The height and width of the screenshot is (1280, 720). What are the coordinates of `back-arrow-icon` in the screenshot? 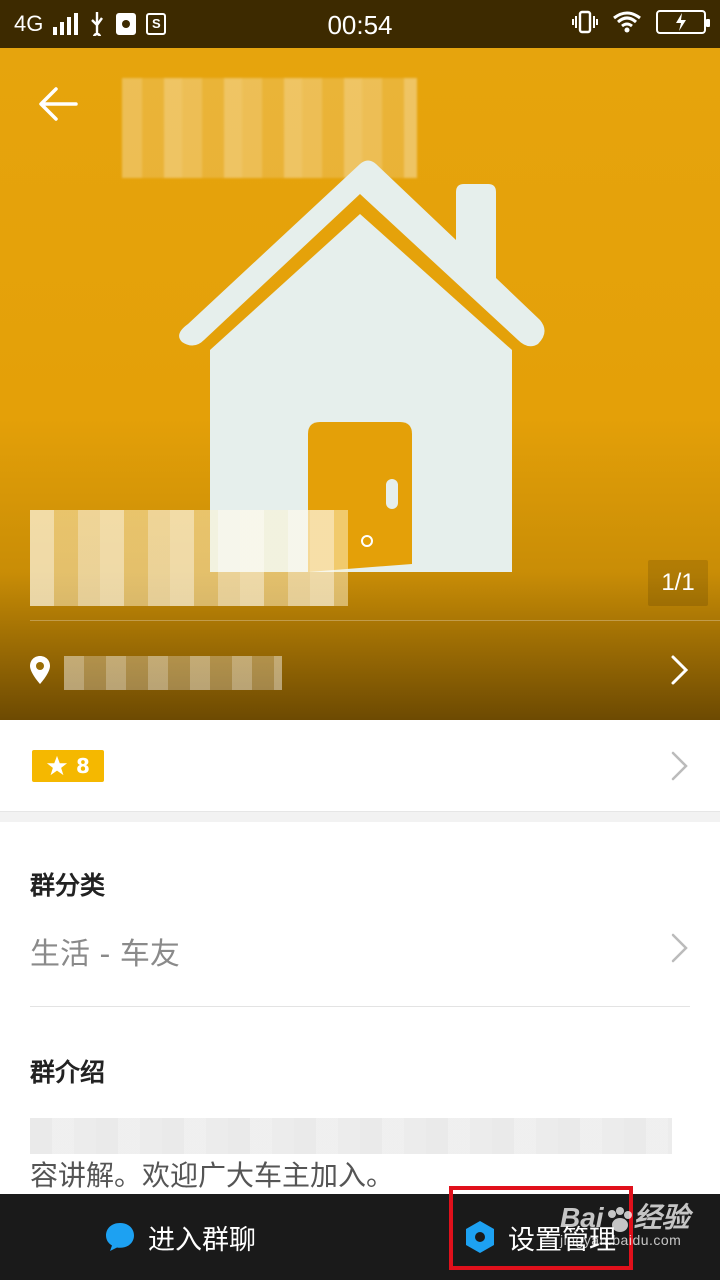 It's located at (58, 104).